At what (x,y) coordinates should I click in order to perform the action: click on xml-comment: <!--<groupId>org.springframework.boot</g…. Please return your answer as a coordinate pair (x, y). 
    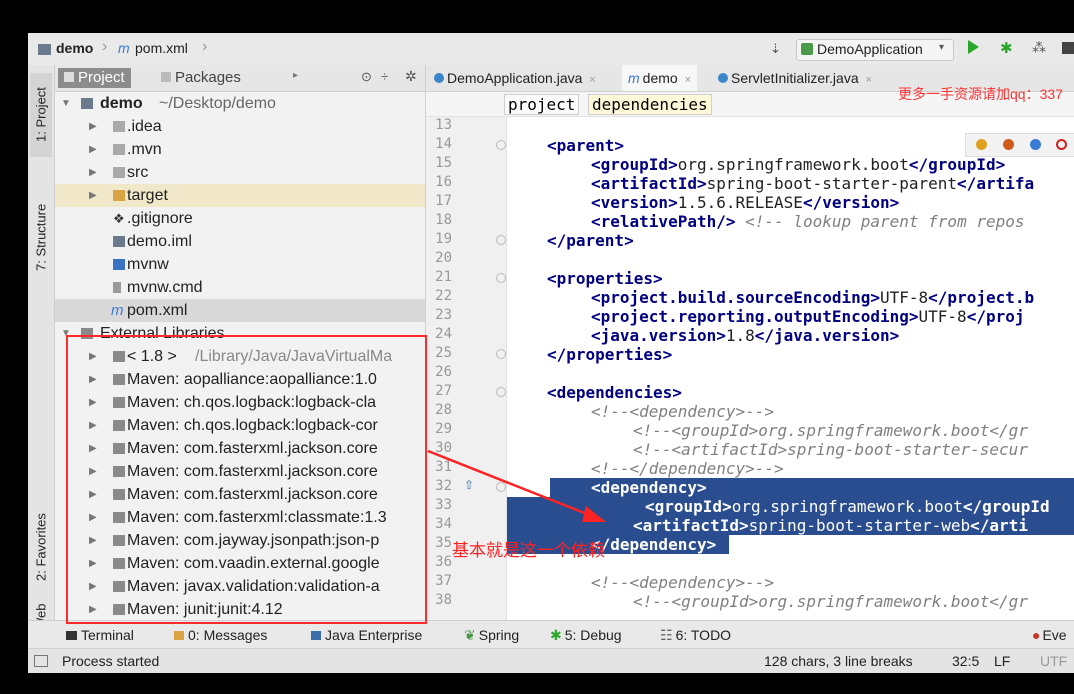
    Looking at the image, I should click on (830, 430).